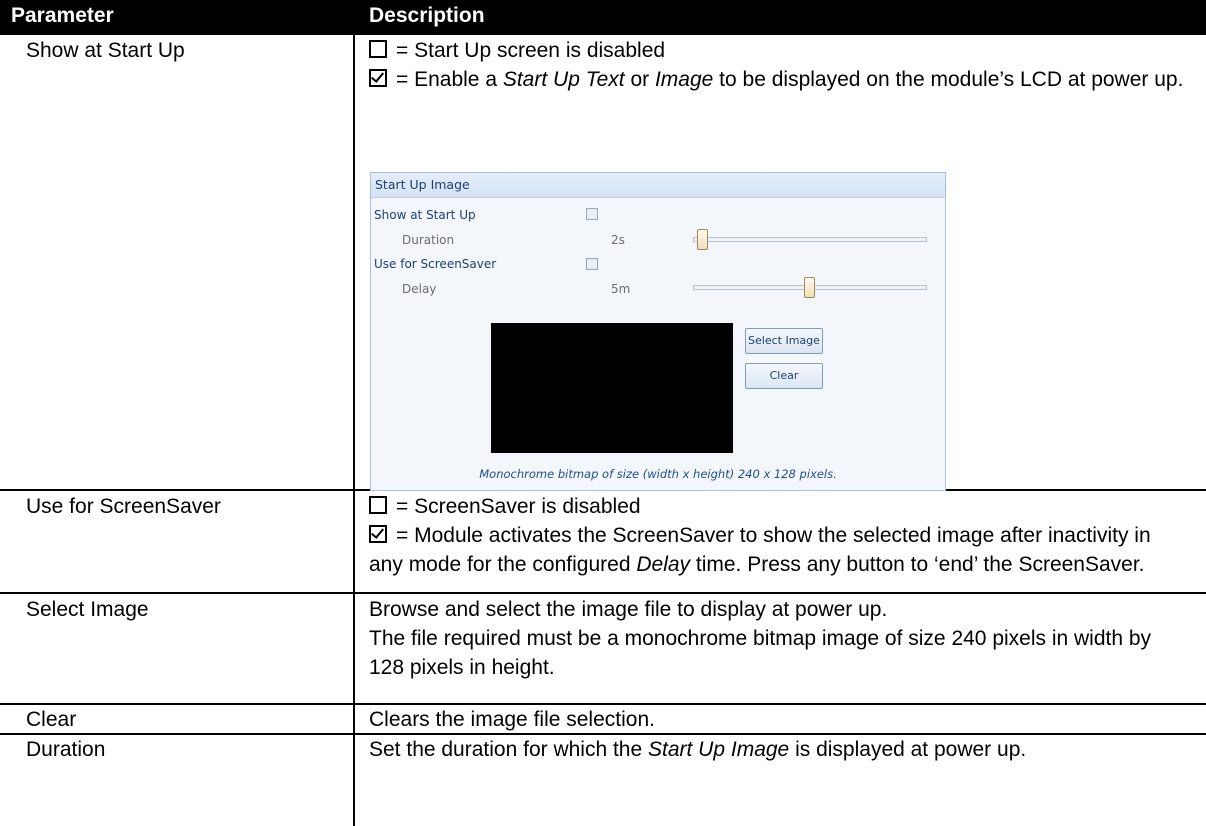 This screenshot has width=1206, height=826. I want to click on select-image-button: Select Image, so click(784, 341).